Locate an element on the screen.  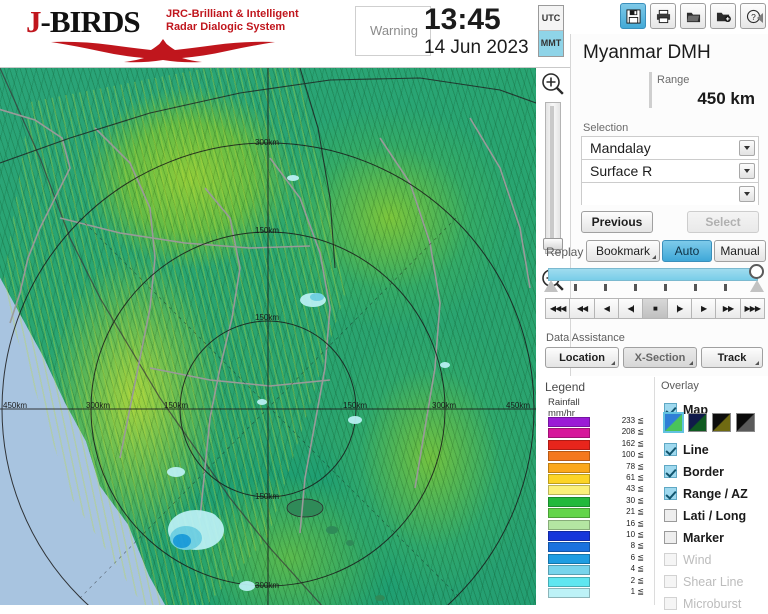
stop-button: ■ is located at coordinates (655, 308).